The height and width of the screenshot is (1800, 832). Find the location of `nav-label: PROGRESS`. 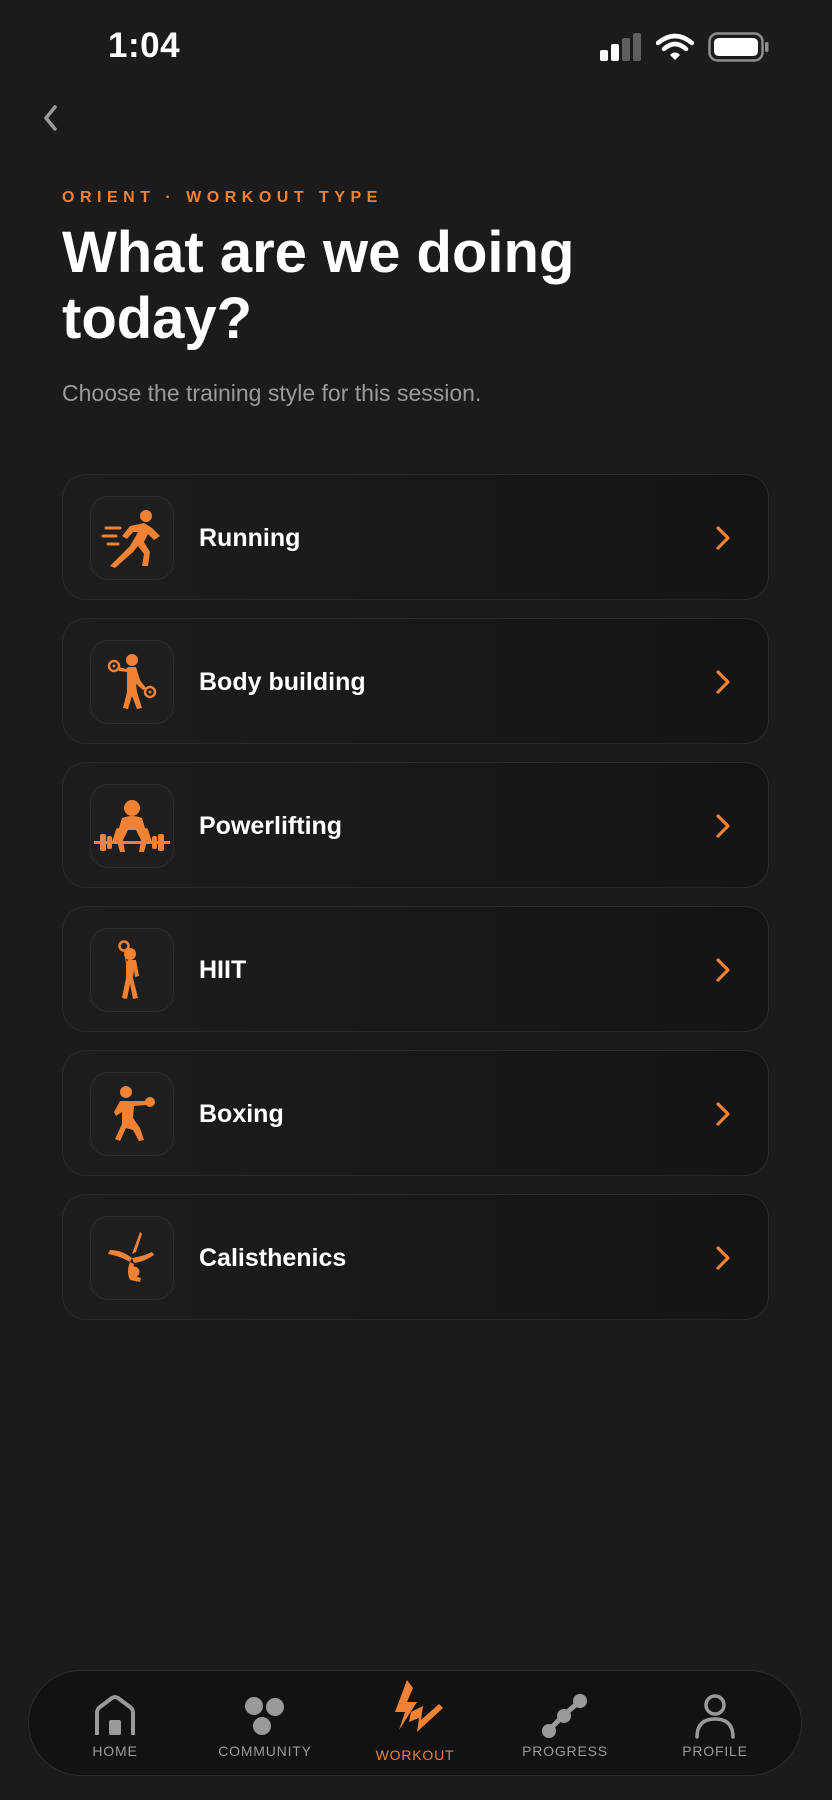

nav-label: PROGRESS is located at coordinates (565, 1751).